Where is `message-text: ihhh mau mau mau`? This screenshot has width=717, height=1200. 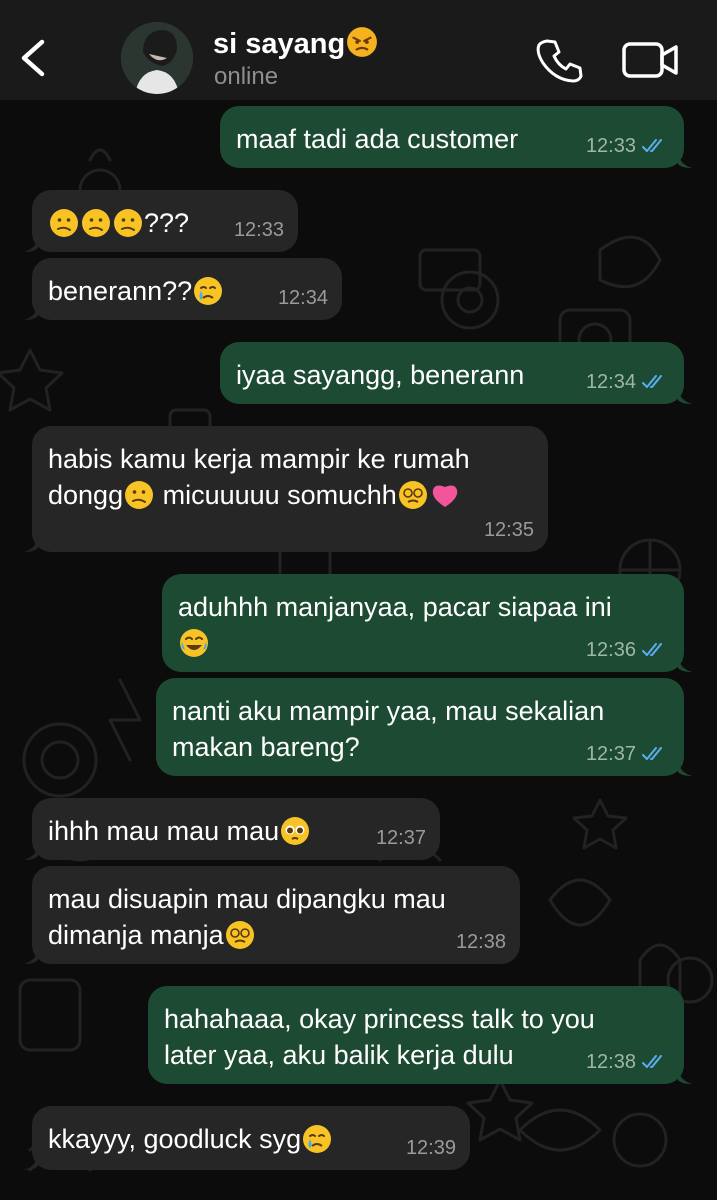 message-text: ihhh mau mau mau is located at coordinates (164, 831).